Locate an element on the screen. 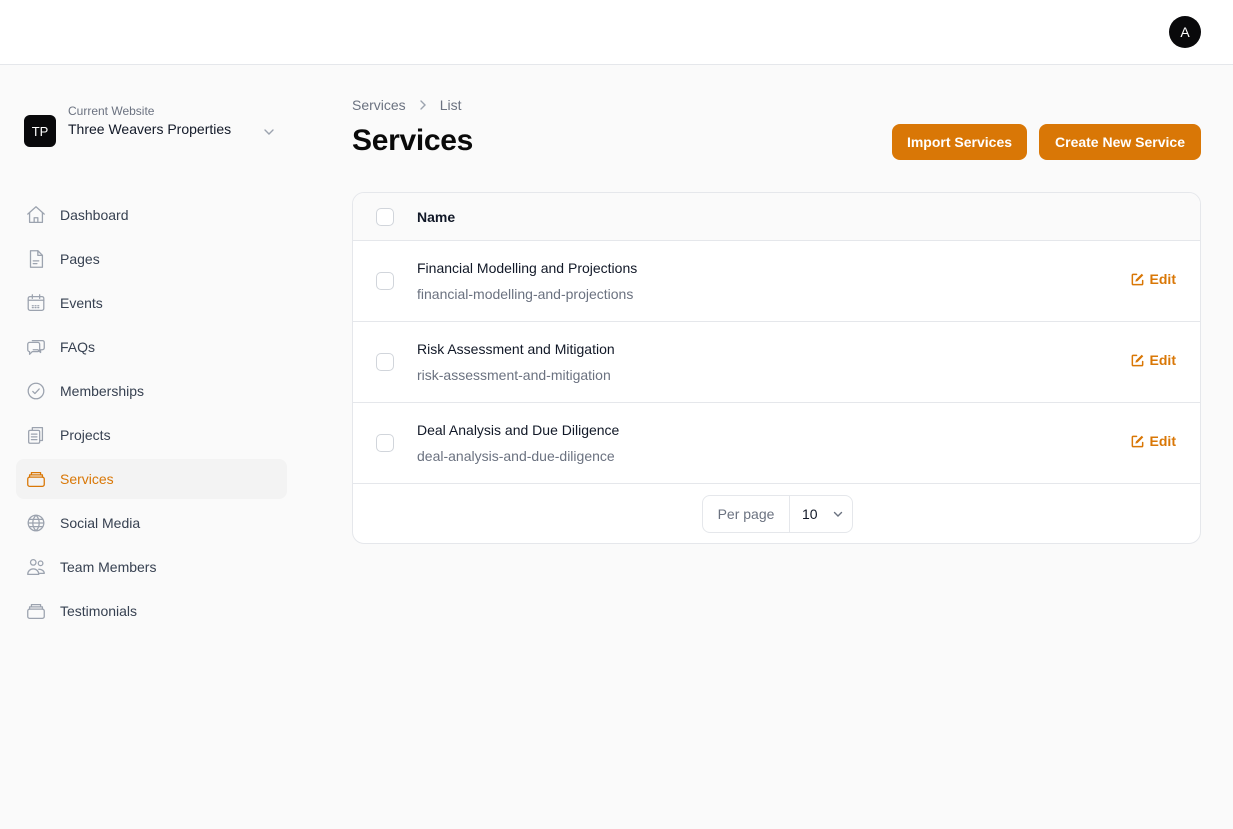  sidebar-item-label: FAQs is located at coordinates (78, 347).